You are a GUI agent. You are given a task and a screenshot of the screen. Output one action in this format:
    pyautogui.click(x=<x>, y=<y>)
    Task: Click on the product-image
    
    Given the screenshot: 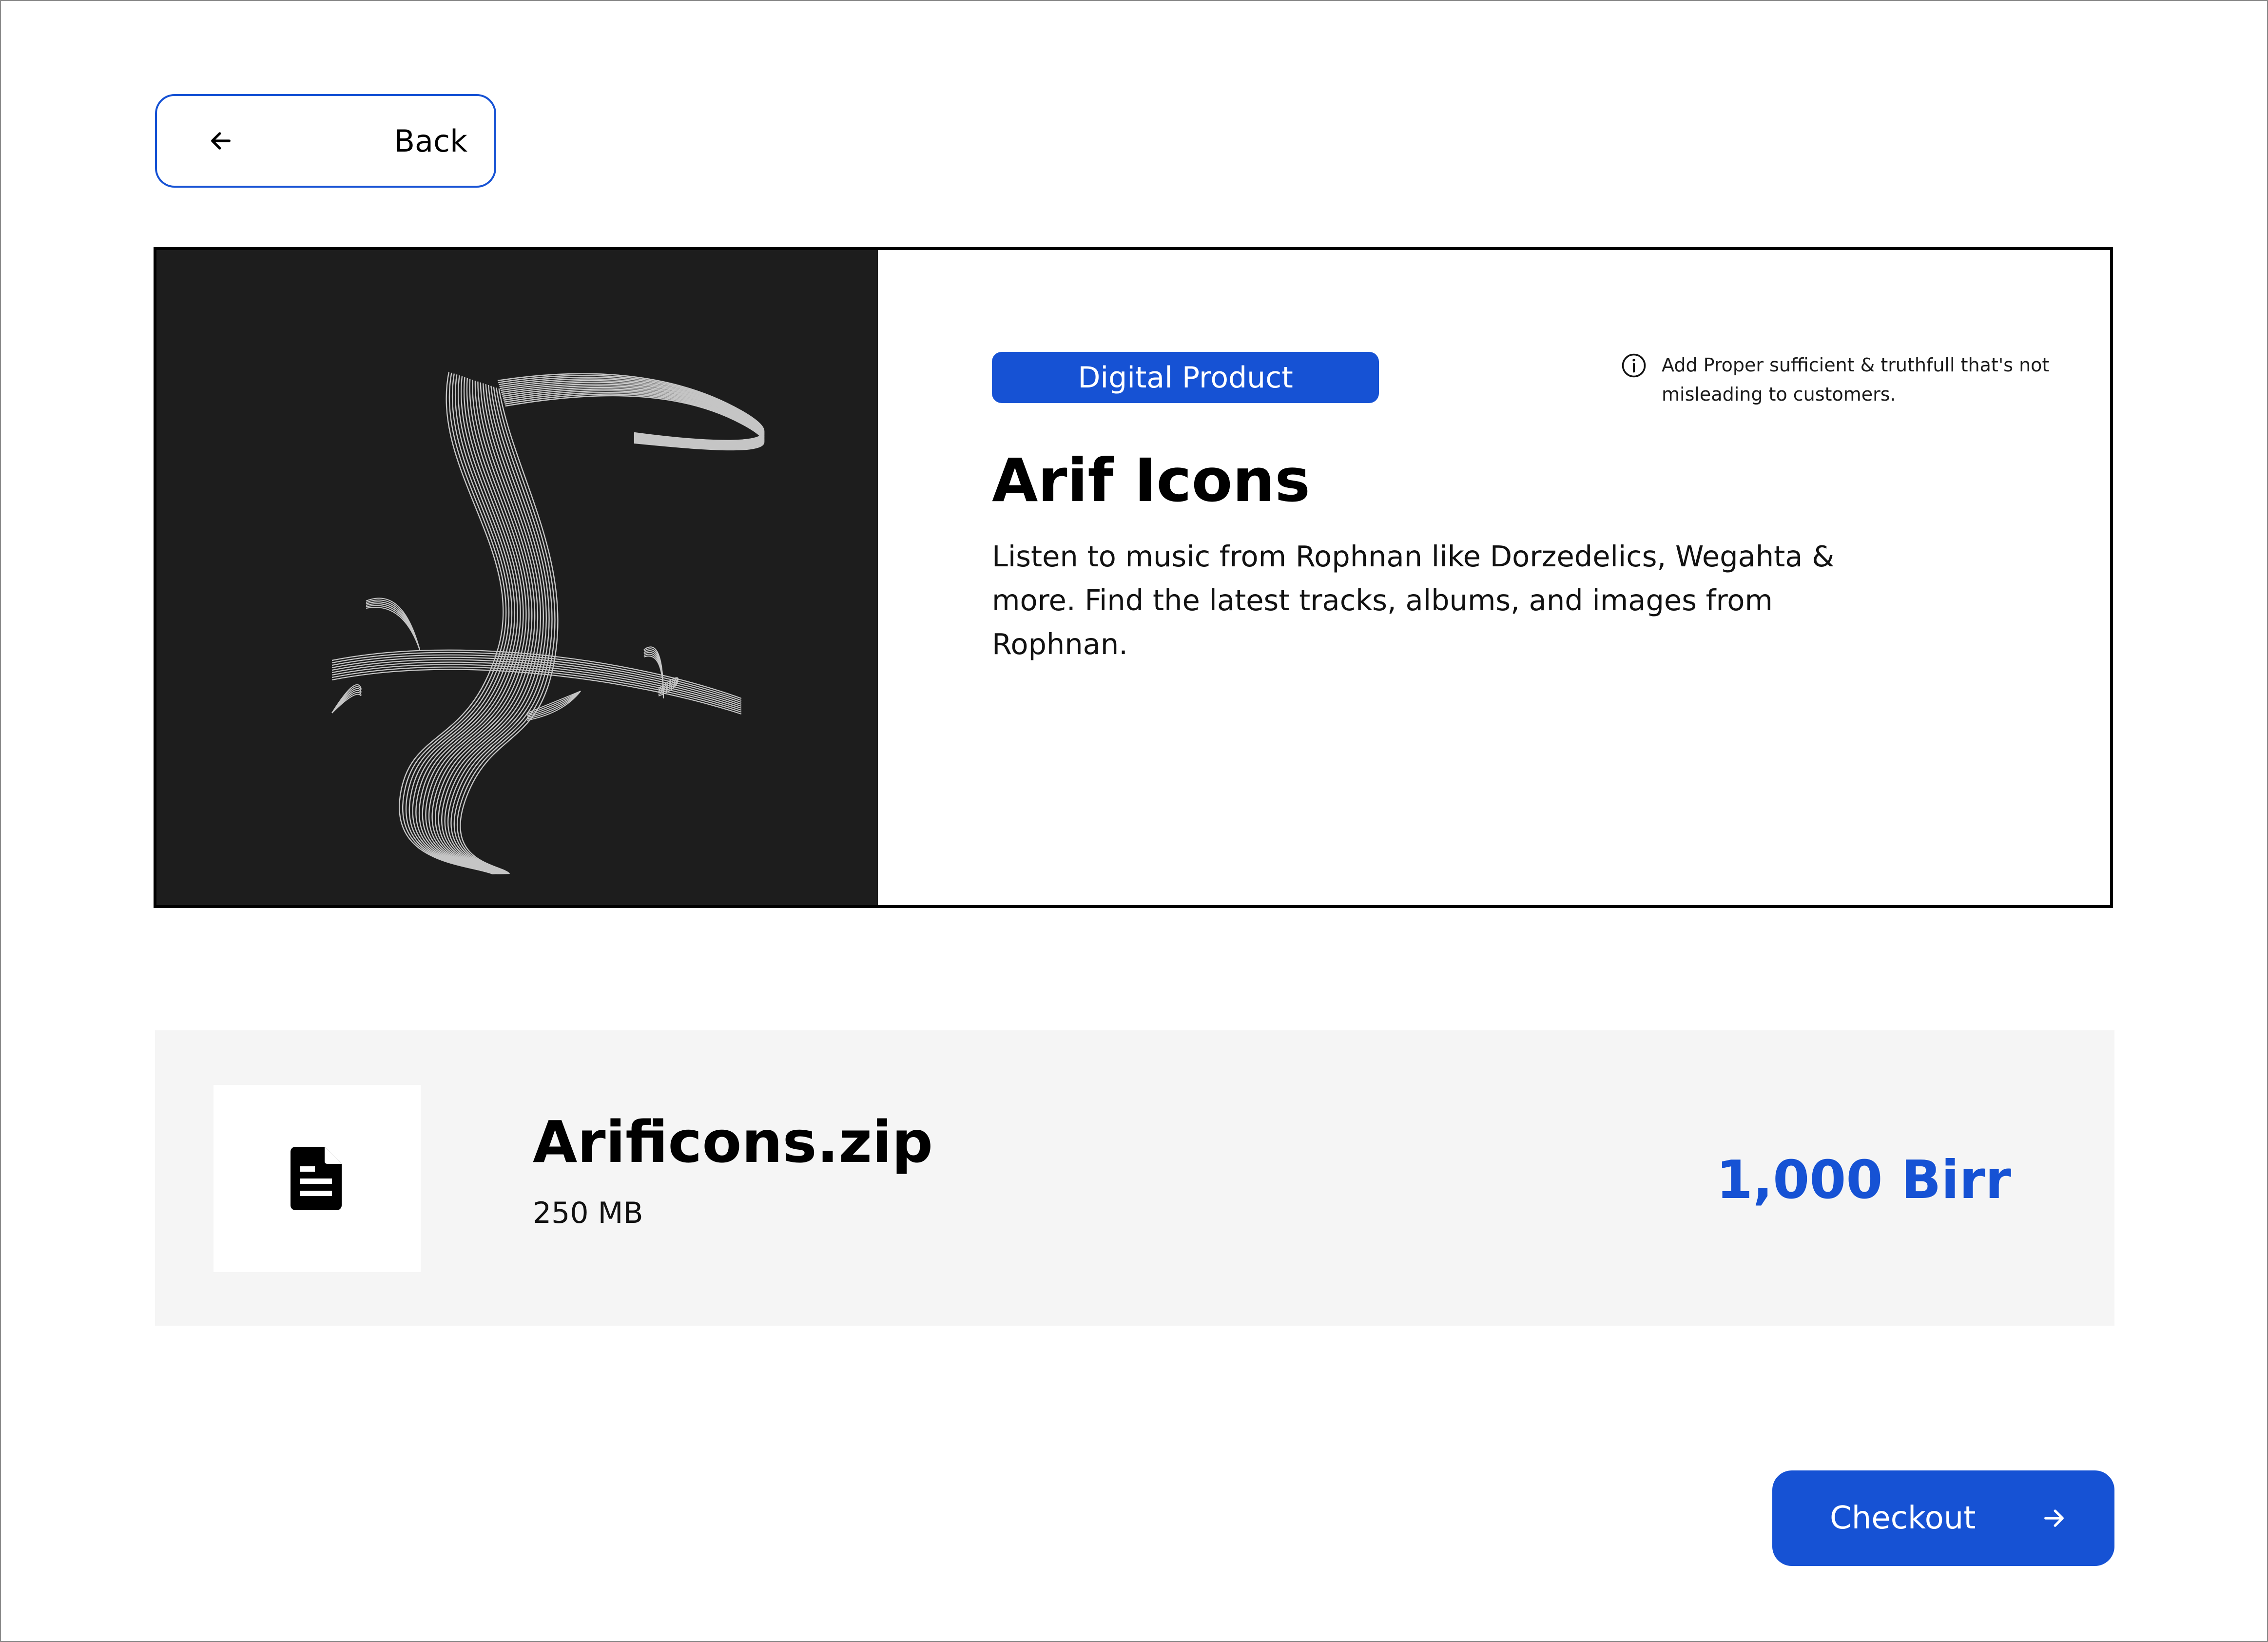 What is the action you would take?
    pyautogui.click(x=517, y=577)
    